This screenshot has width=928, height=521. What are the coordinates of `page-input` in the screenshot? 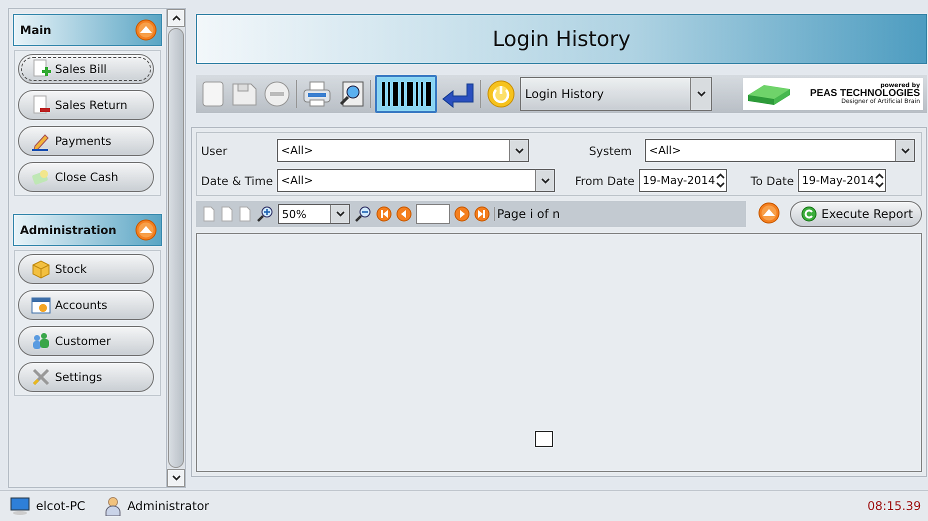 It's located at (433, 214).